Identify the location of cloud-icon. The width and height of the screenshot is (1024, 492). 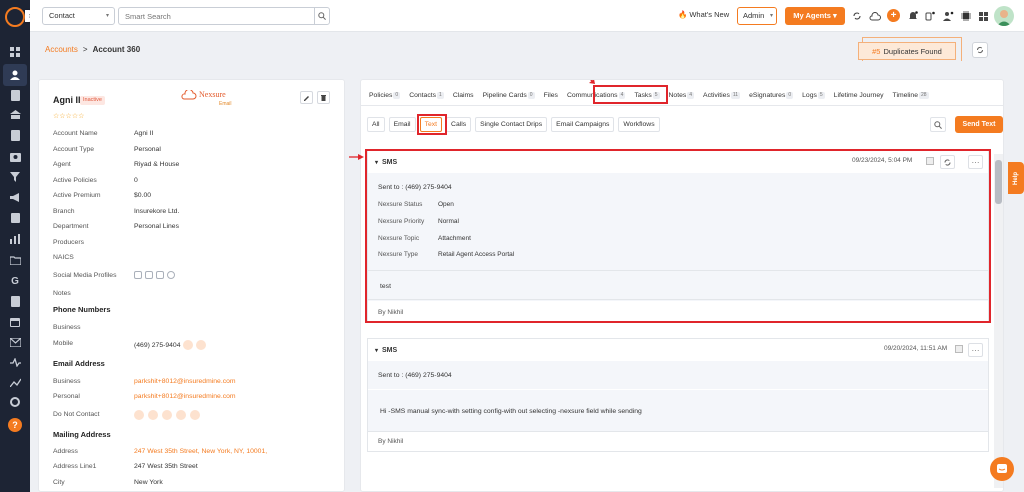
(875, 16).